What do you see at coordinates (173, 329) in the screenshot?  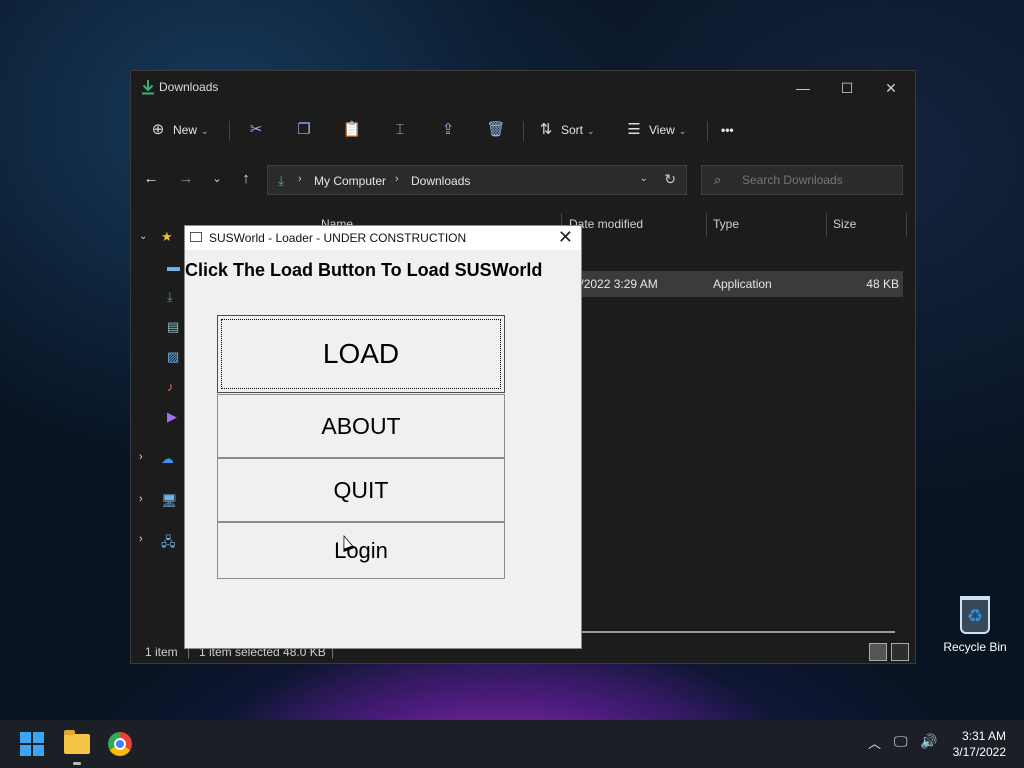 I see `documents-icon: ▤` at bounding box center [173, 329].